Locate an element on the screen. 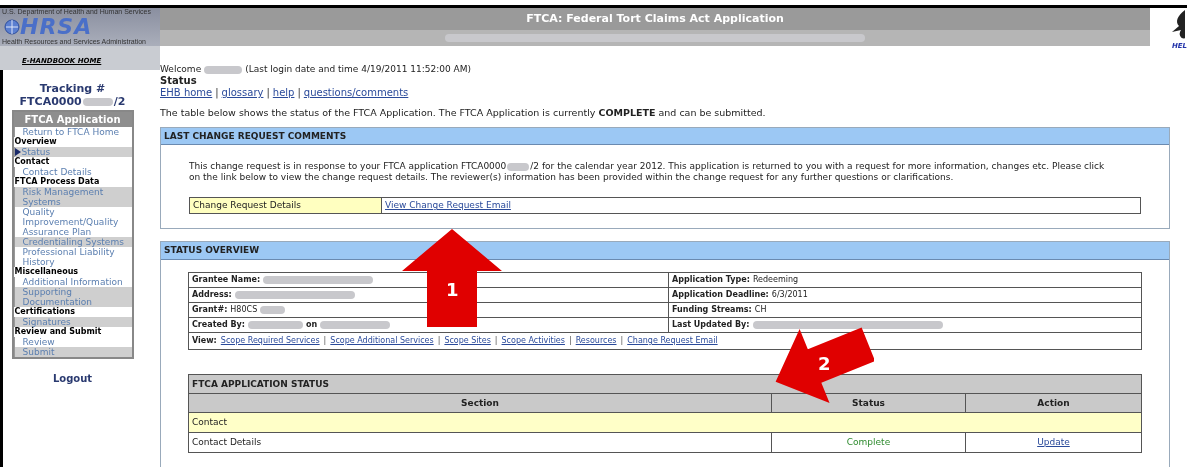  globe-icon is located at coordinates (12, 27).